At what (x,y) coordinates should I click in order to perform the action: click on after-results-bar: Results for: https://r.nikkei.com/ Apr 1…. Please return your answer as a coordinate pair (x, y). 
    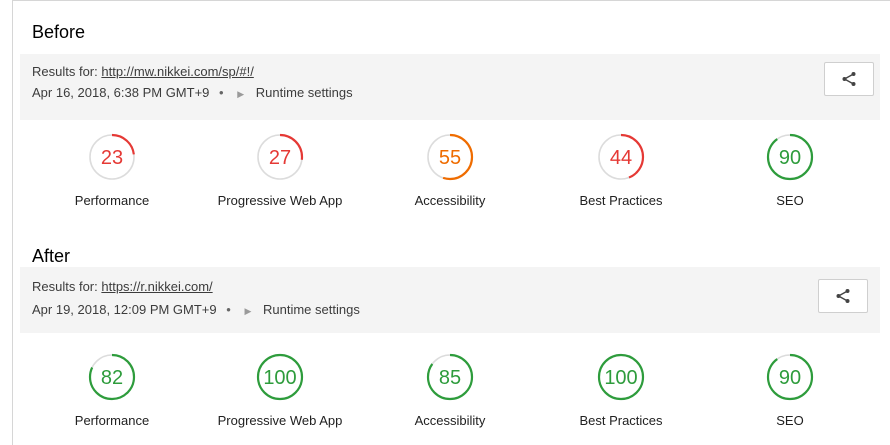
    Looking at the image, I should click on (450, 300).